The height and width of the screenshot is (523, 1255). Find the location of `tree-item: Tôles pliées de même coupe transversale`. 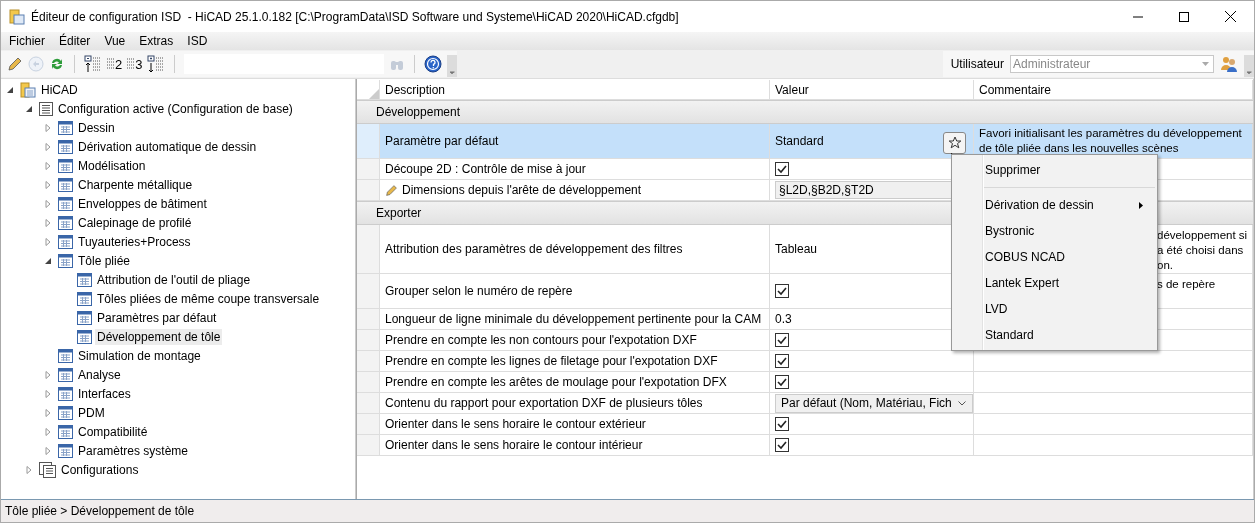

tree-item: Tôles pliées de même coupe transversale is located at coordinates (208, 298).